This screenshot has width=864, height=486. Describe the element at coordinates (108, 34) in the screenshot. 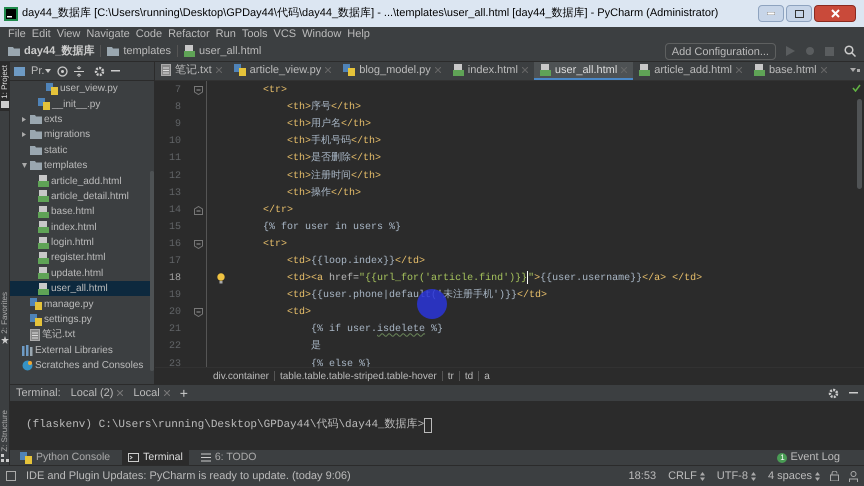

I see `menu-item: Navigate` at that location.